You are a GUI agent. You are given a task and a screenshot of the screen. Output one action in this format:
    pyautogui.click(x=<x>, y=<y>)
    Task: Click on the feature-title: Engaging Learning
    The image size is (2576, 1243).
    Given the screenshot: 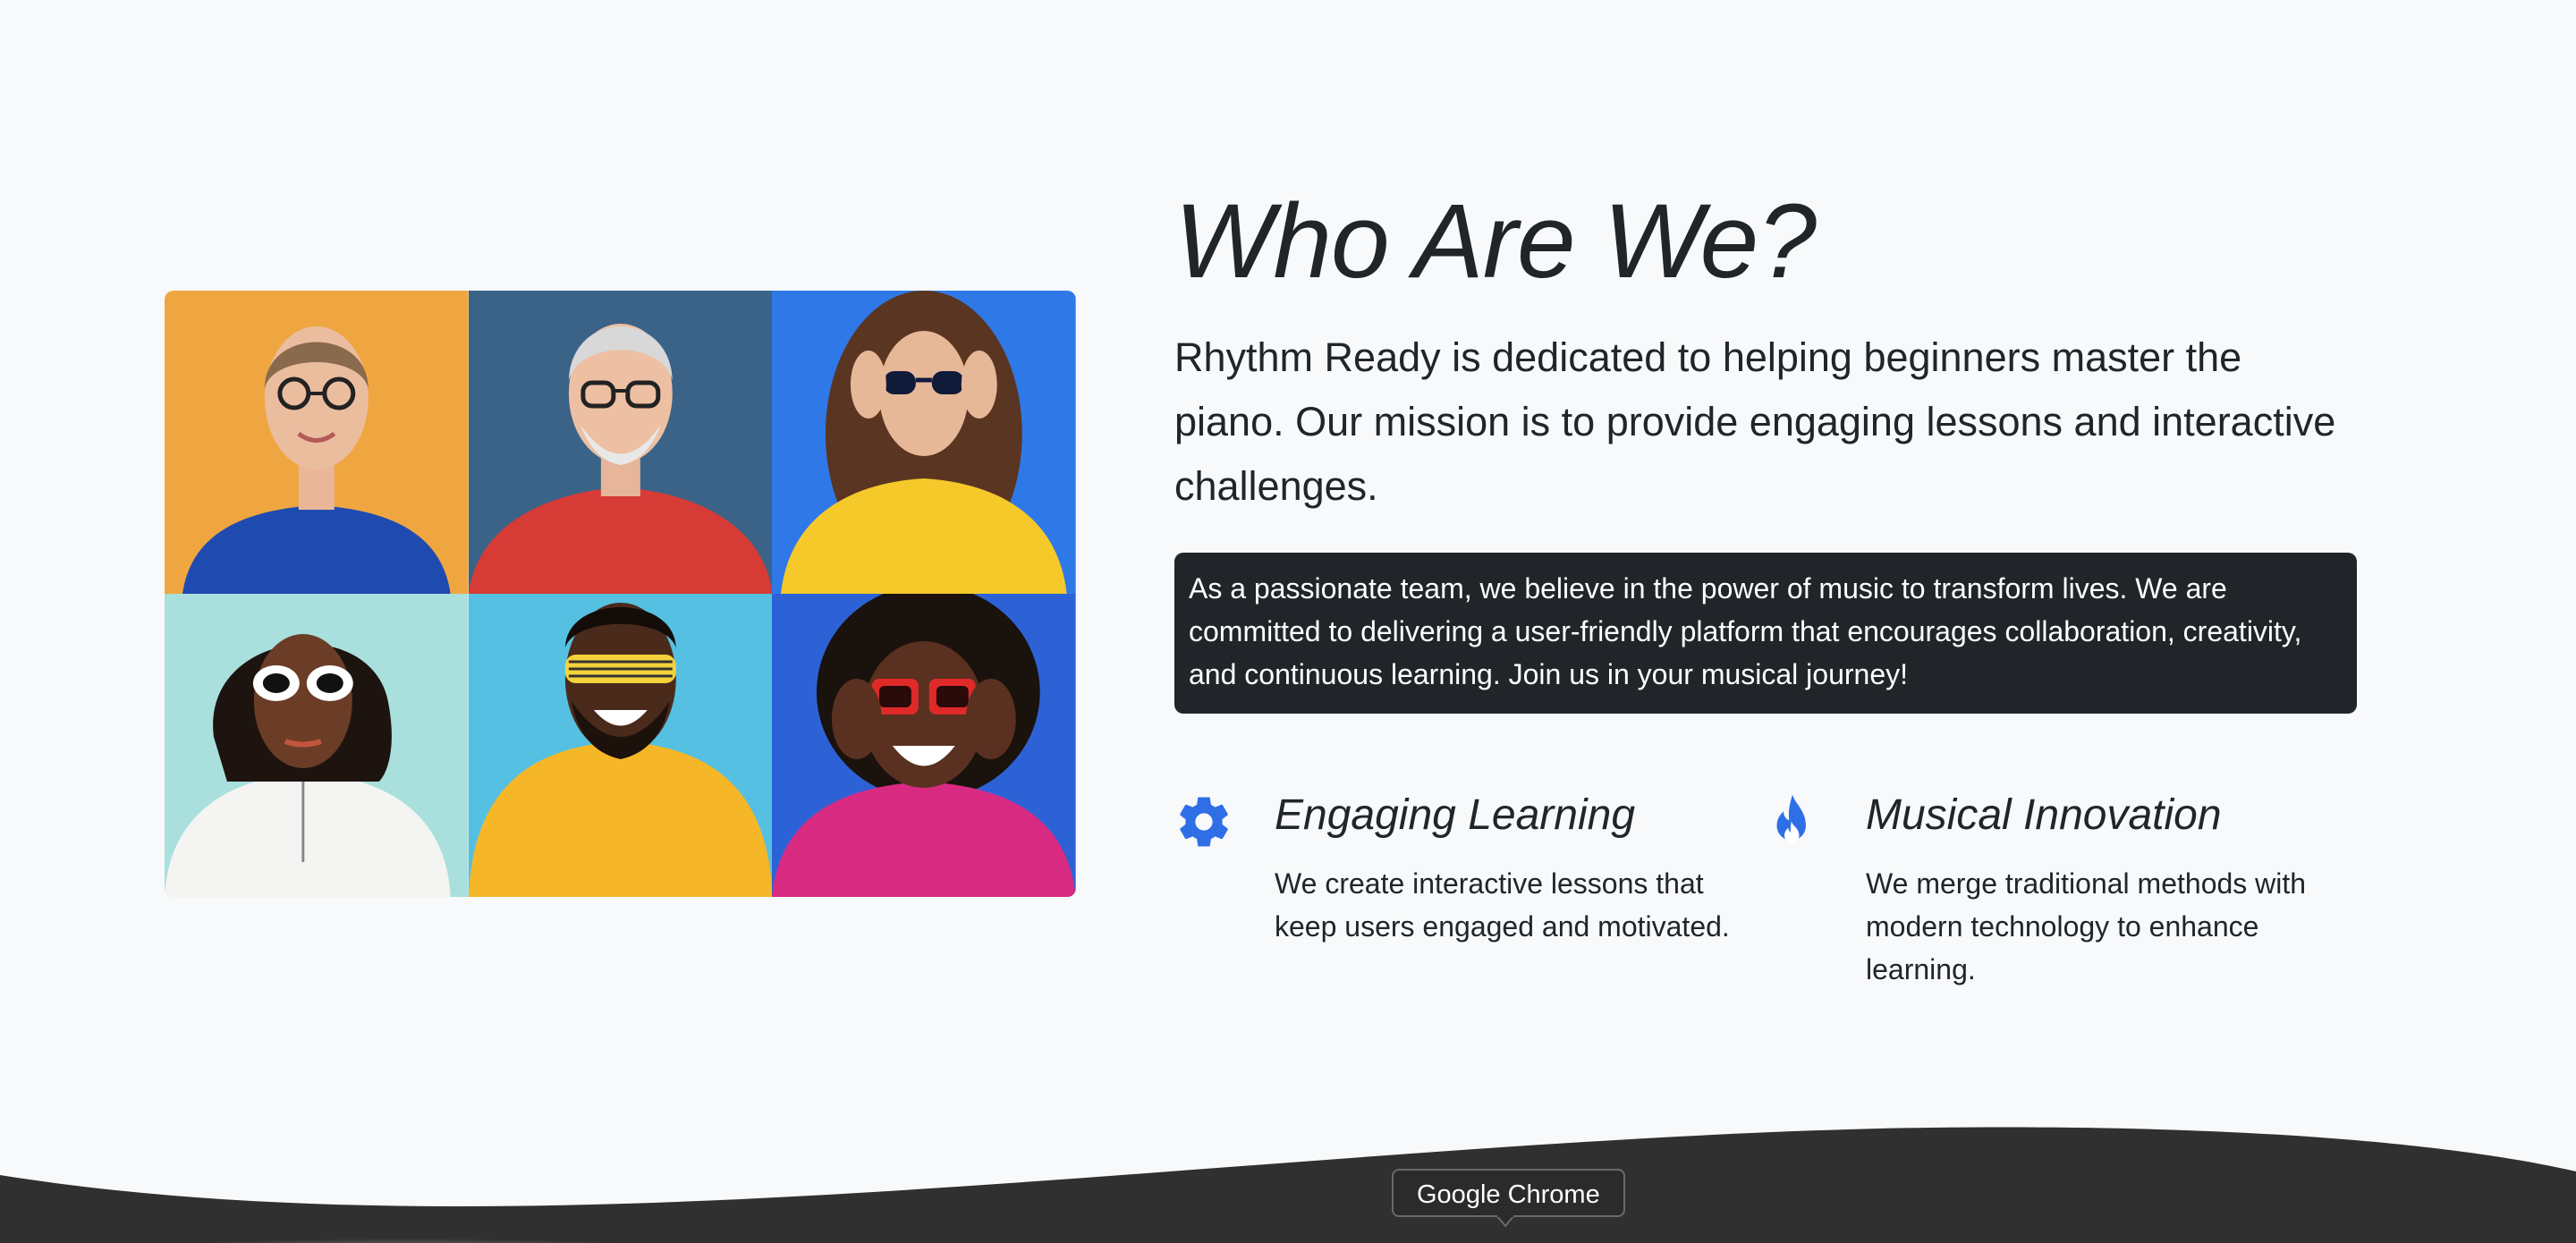 What is the action you would take?
    pyautogui.click(x=1455, y=815)
    